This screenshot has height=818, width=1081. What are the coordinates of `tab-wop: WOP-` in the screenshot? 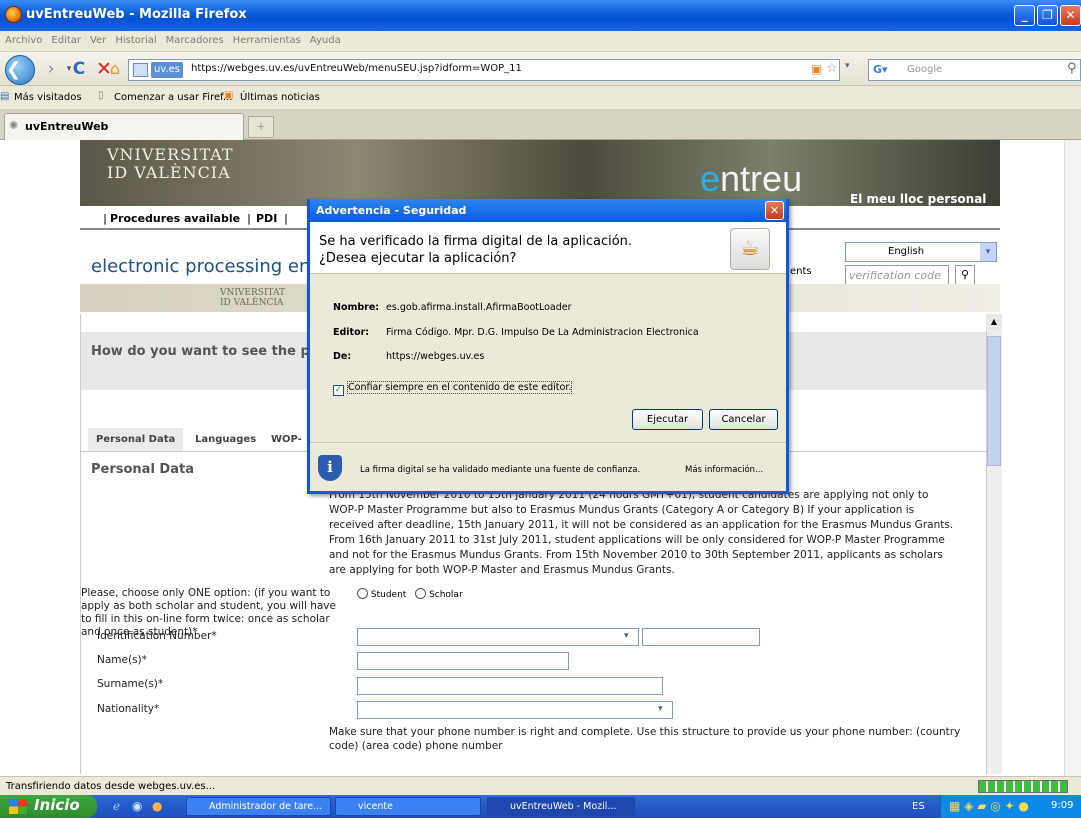 It's located at (286, 439).